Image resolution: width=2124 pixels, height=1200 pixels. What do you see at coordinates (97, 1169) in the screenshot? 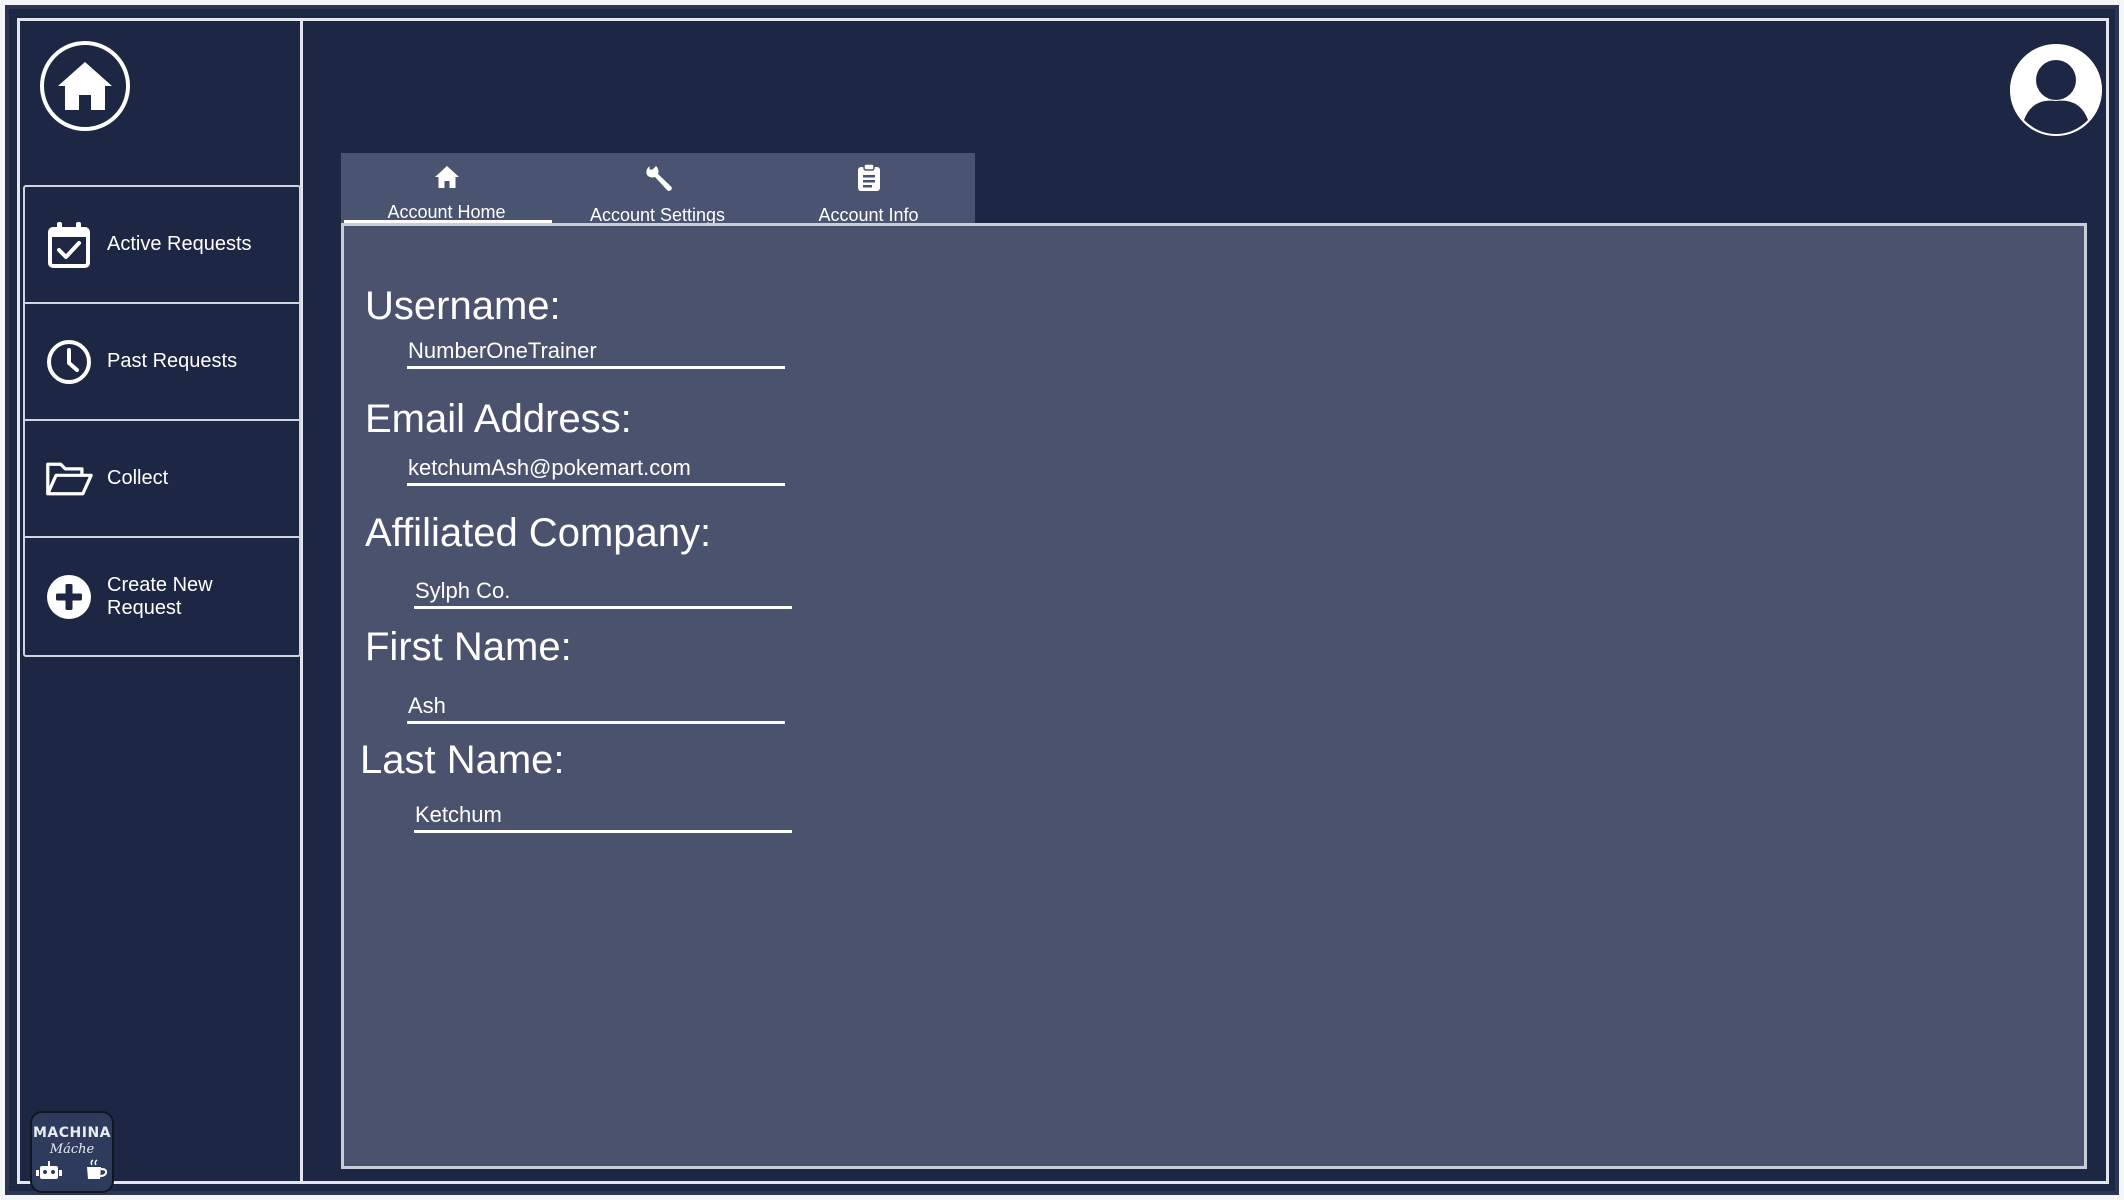
I see `coffee-cup-icon` at bounding box center [97, 1169].